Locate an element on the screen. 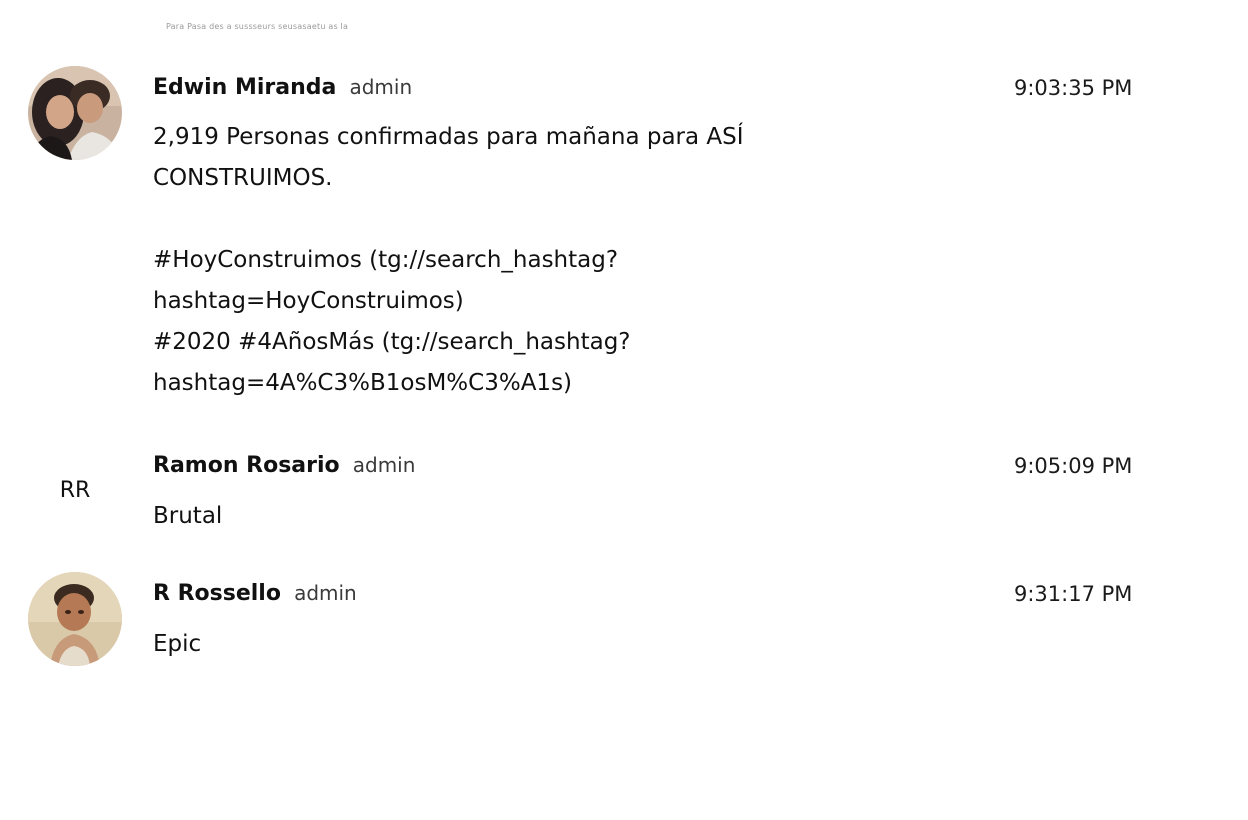 The height and width of the screenshot is (820, 1248). message-line: Epic is located at coordinates (177, 644).